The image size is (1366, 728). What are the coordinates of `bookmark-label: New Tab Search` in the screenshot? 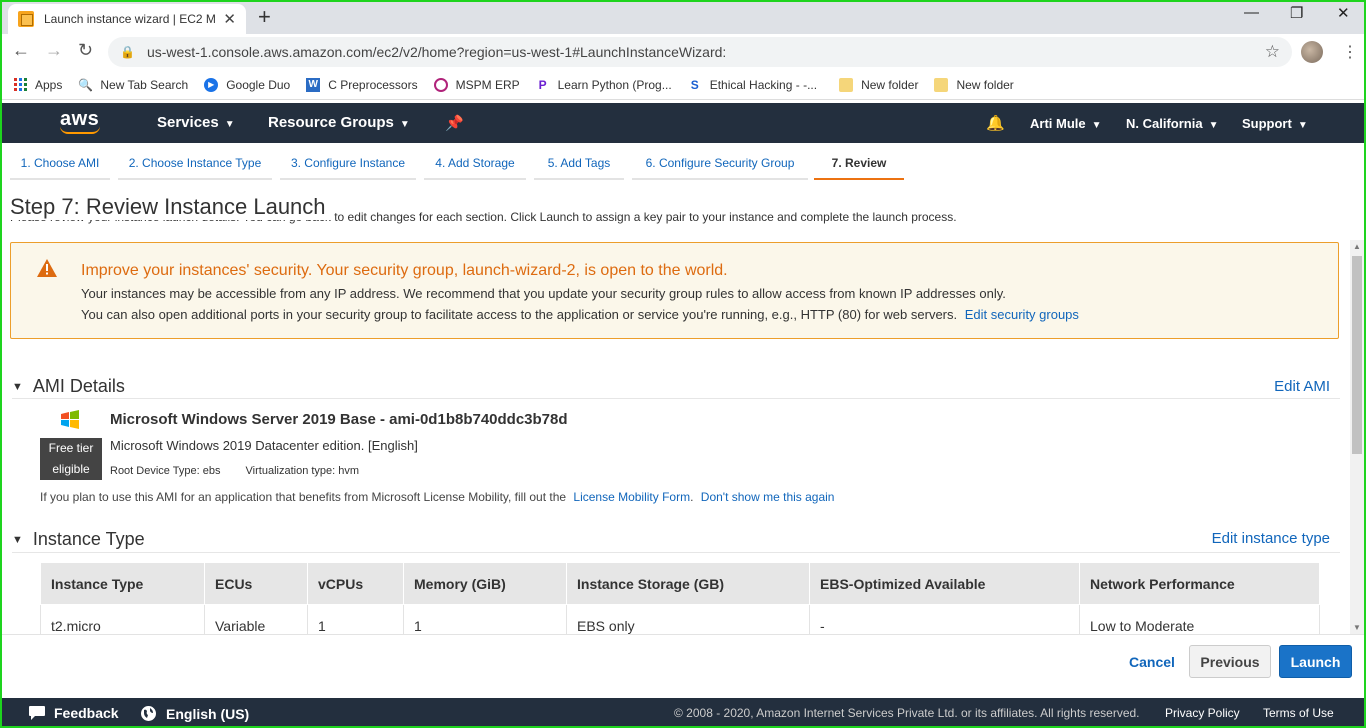 It's located at (144, 84).